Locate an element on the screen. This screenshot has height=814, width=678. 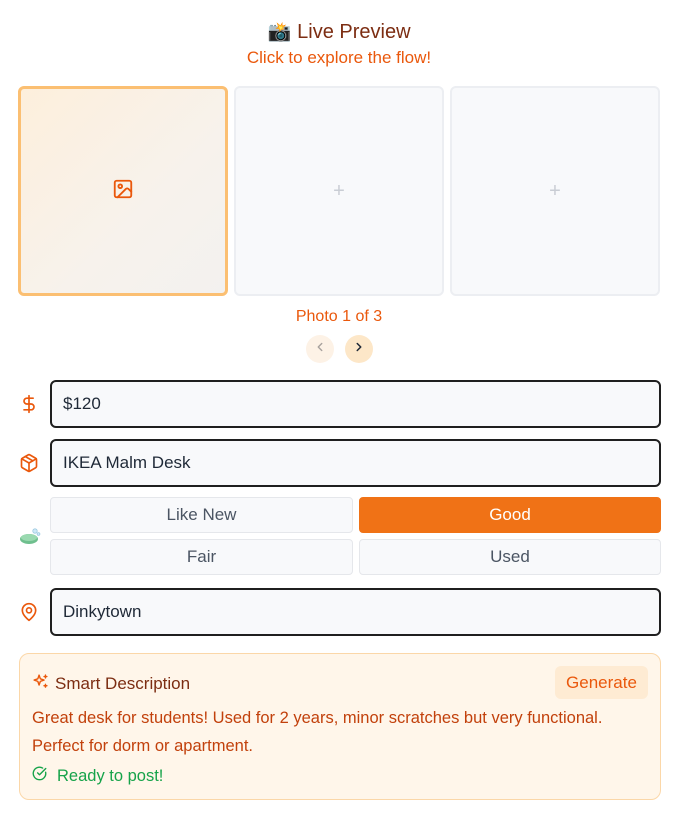
prev-photo-button is located at coordinates (320, 349).